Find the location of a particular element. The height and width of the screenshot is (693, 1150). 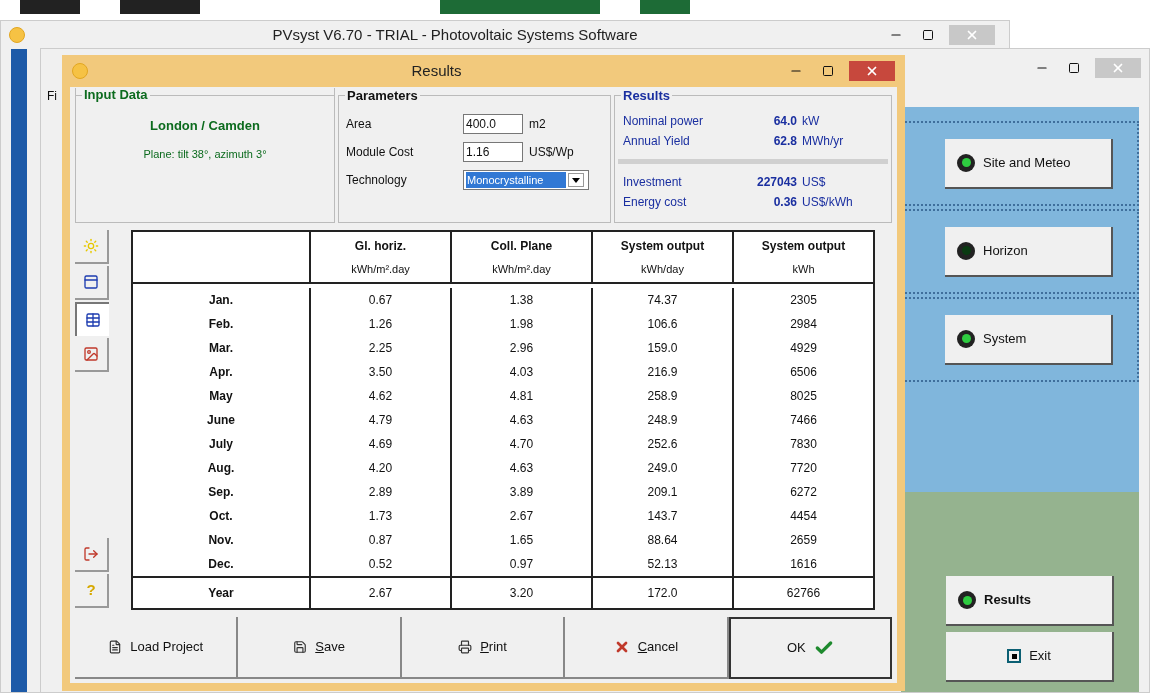

close-icon is located at coordinates (972, 35).